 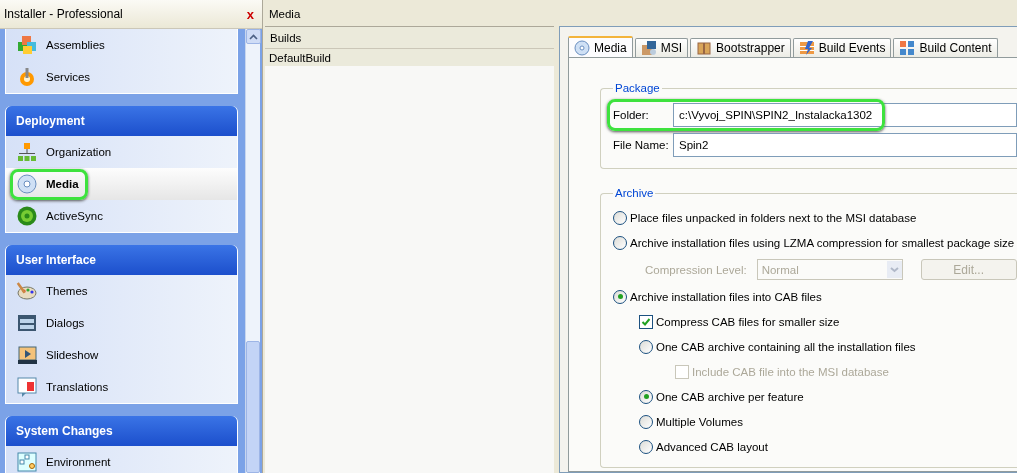 I want to click on sidebar-item: Assemblies, so click(x=121, y=45).